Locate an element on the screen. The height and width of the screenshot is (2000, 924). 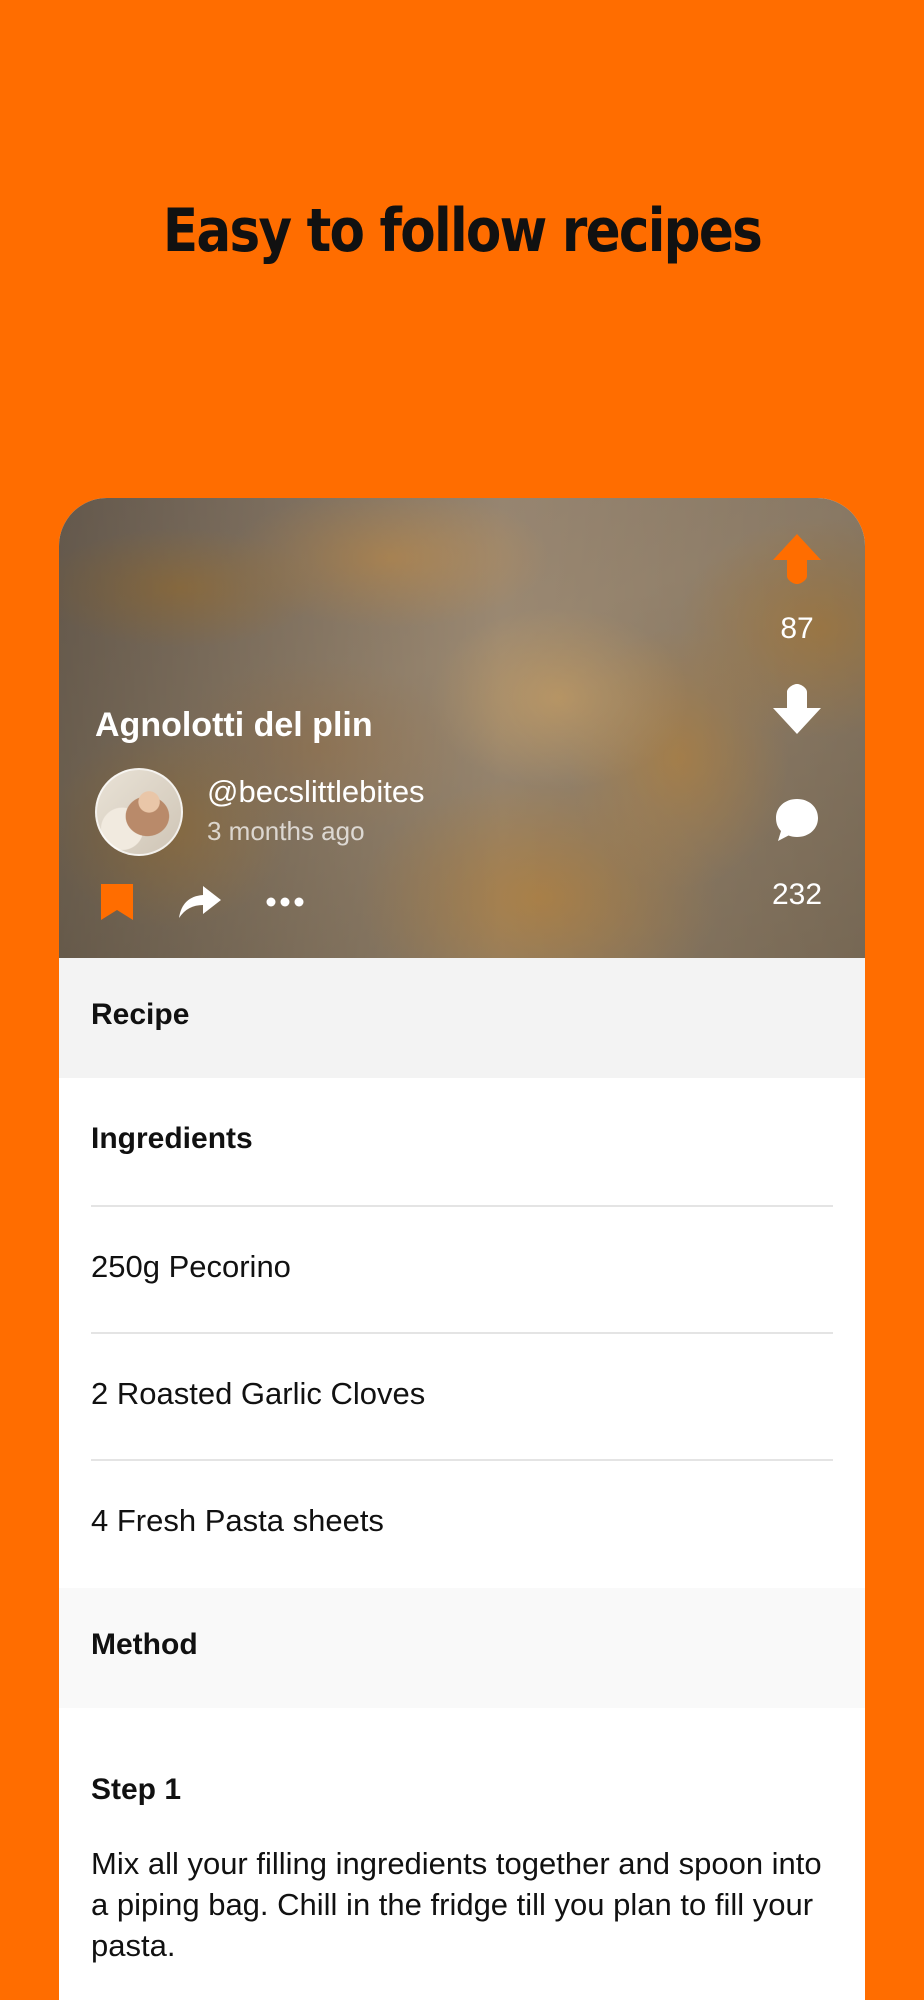
comment-icon is located at coordinates (797, 820).